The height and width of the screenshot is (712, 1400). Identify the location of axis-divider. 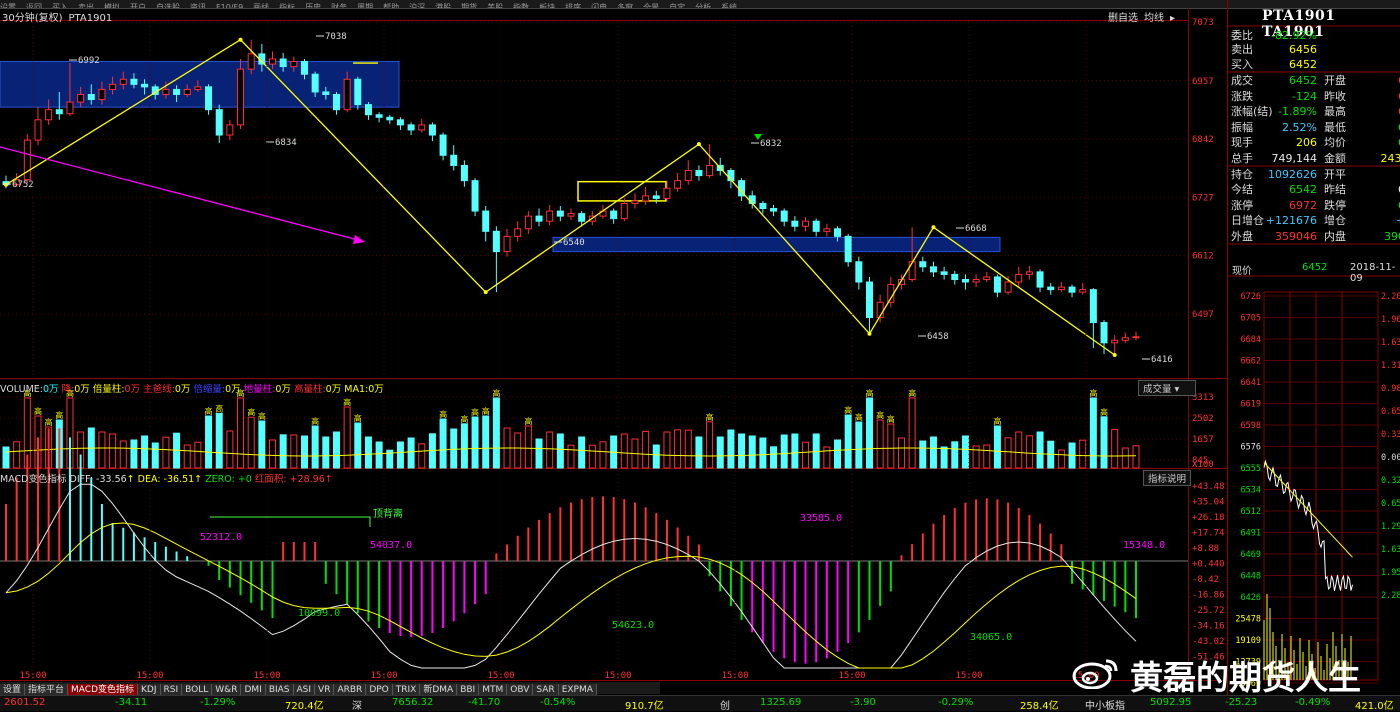
(1188, 344).